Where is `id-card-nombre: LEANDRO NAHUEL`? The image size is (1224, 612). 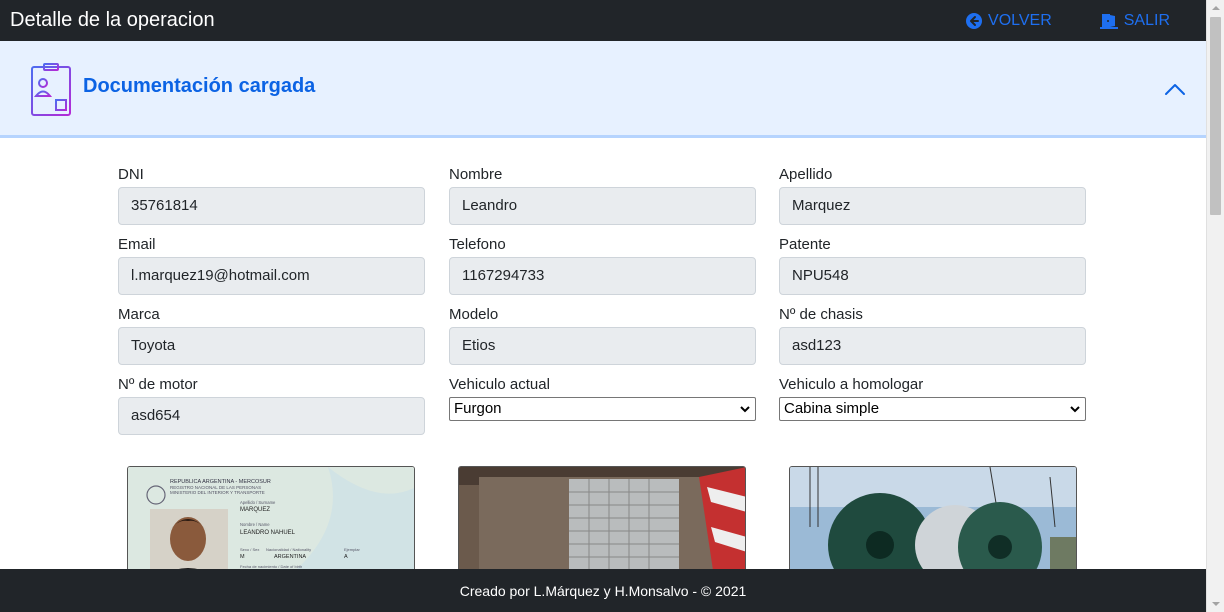 id-card-nombre: LEANDRO NAHUEL is located at coordinates (268, 533).